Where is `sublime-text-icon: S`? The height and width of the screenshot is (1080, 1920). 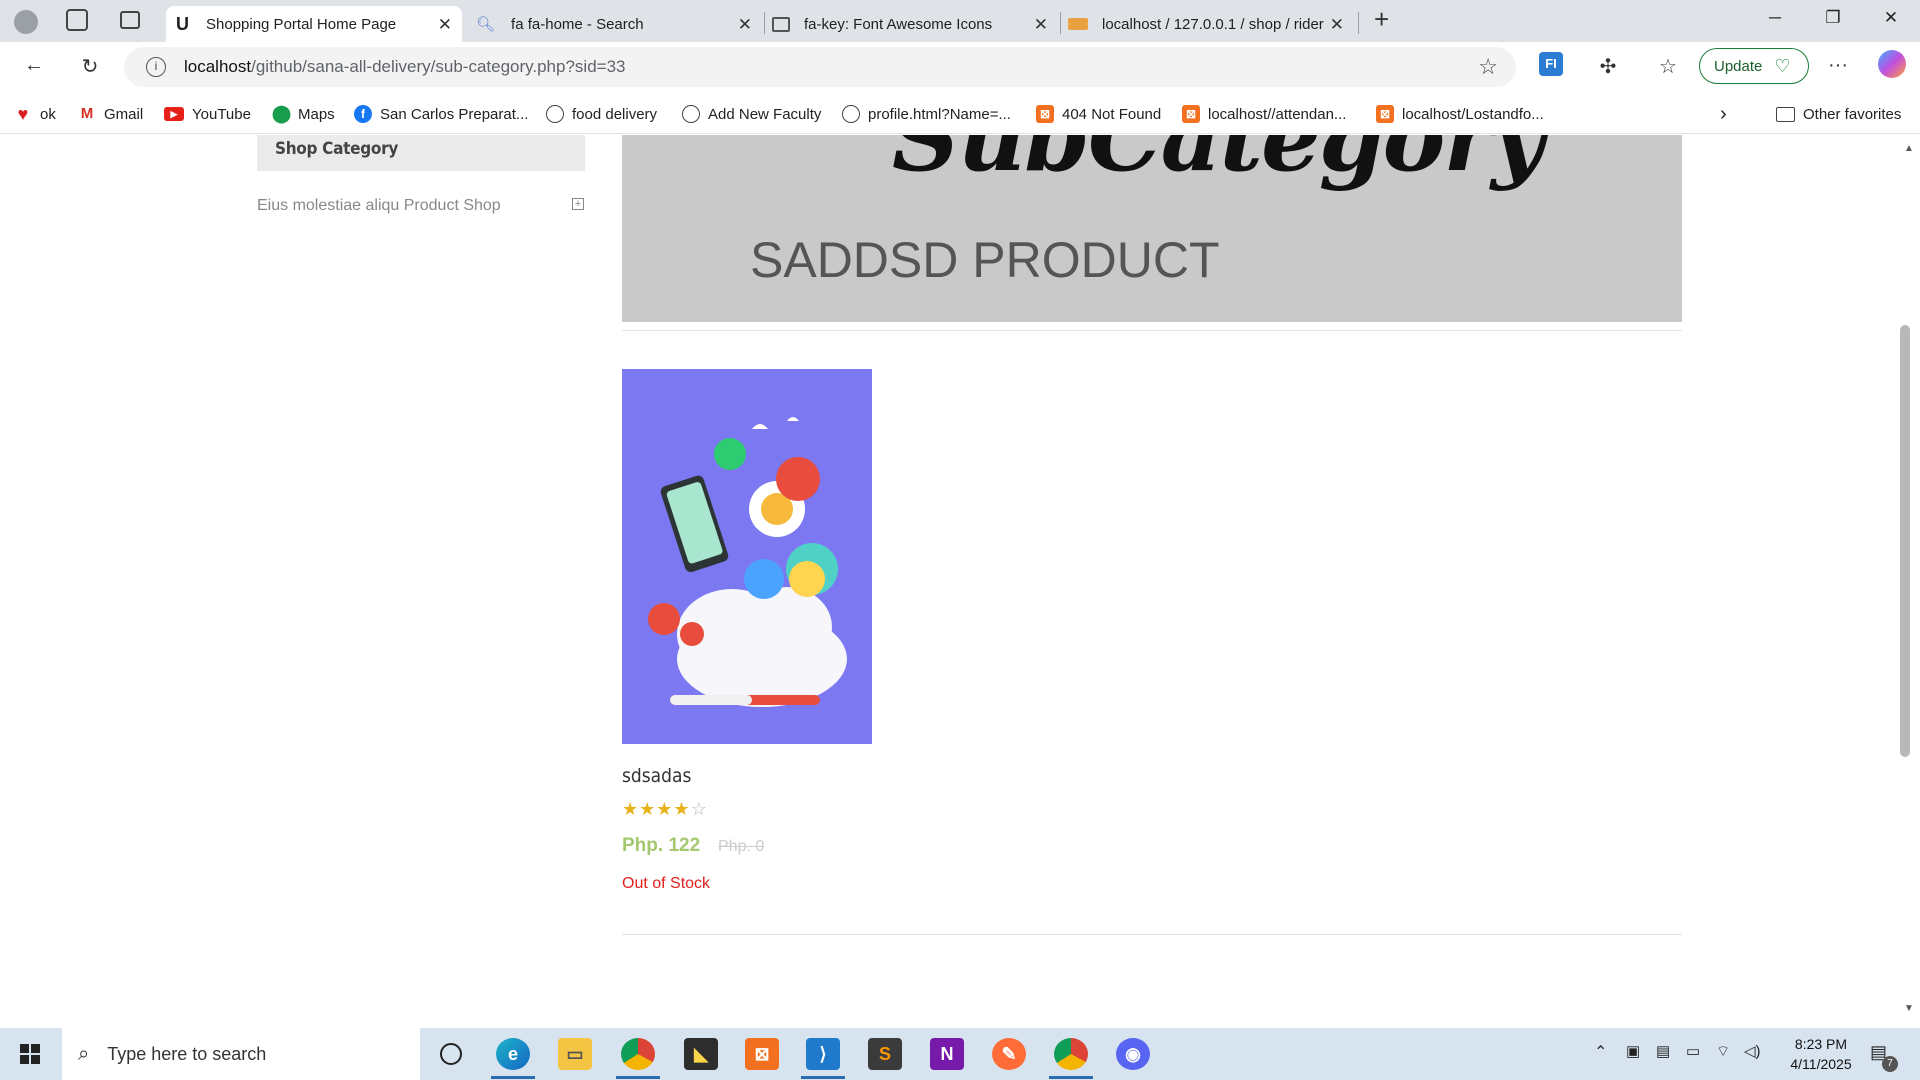 sublime-text-icon: S is located at coordinates (885, 1054).